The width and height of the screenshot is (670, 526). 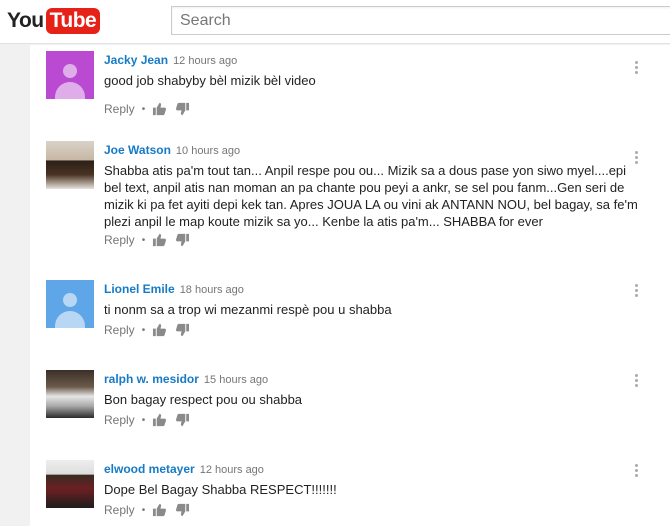 I want to click on logo-you-text: You, so click(x=25, y=20).